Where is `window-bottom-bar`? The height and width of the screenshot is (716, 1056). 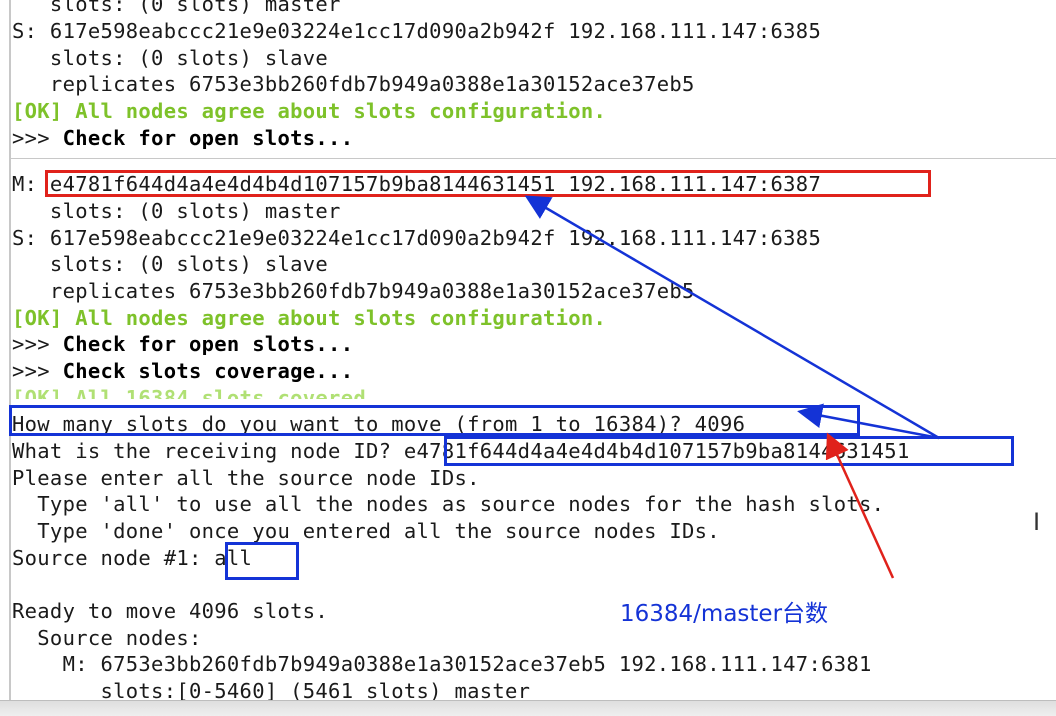 window-bottom-bar is located at coordinates (528, 708).